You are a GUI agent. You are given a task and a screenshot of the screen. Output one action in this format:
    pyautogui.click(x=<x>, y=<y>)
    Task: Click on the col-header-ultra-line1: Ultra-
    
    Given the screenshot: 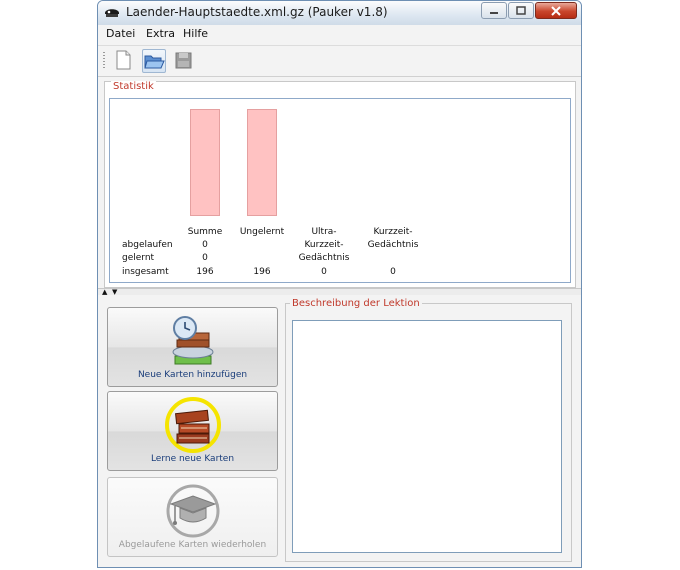 What is the action you would take?
    pyautogui.click(x=324, y=232)
    